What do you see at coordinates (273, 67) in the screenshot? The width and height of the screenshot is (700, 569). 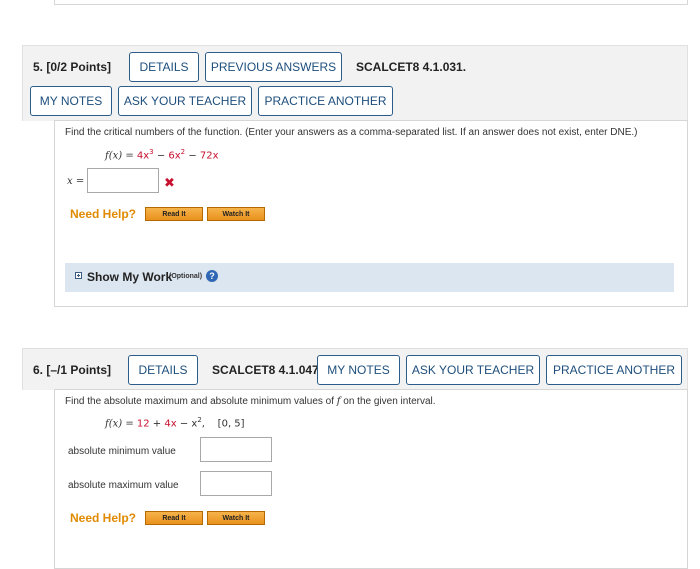 I see `q5-previous-answers-button: PREVIOUS ANSWERS` at bounding box center [273, 67].